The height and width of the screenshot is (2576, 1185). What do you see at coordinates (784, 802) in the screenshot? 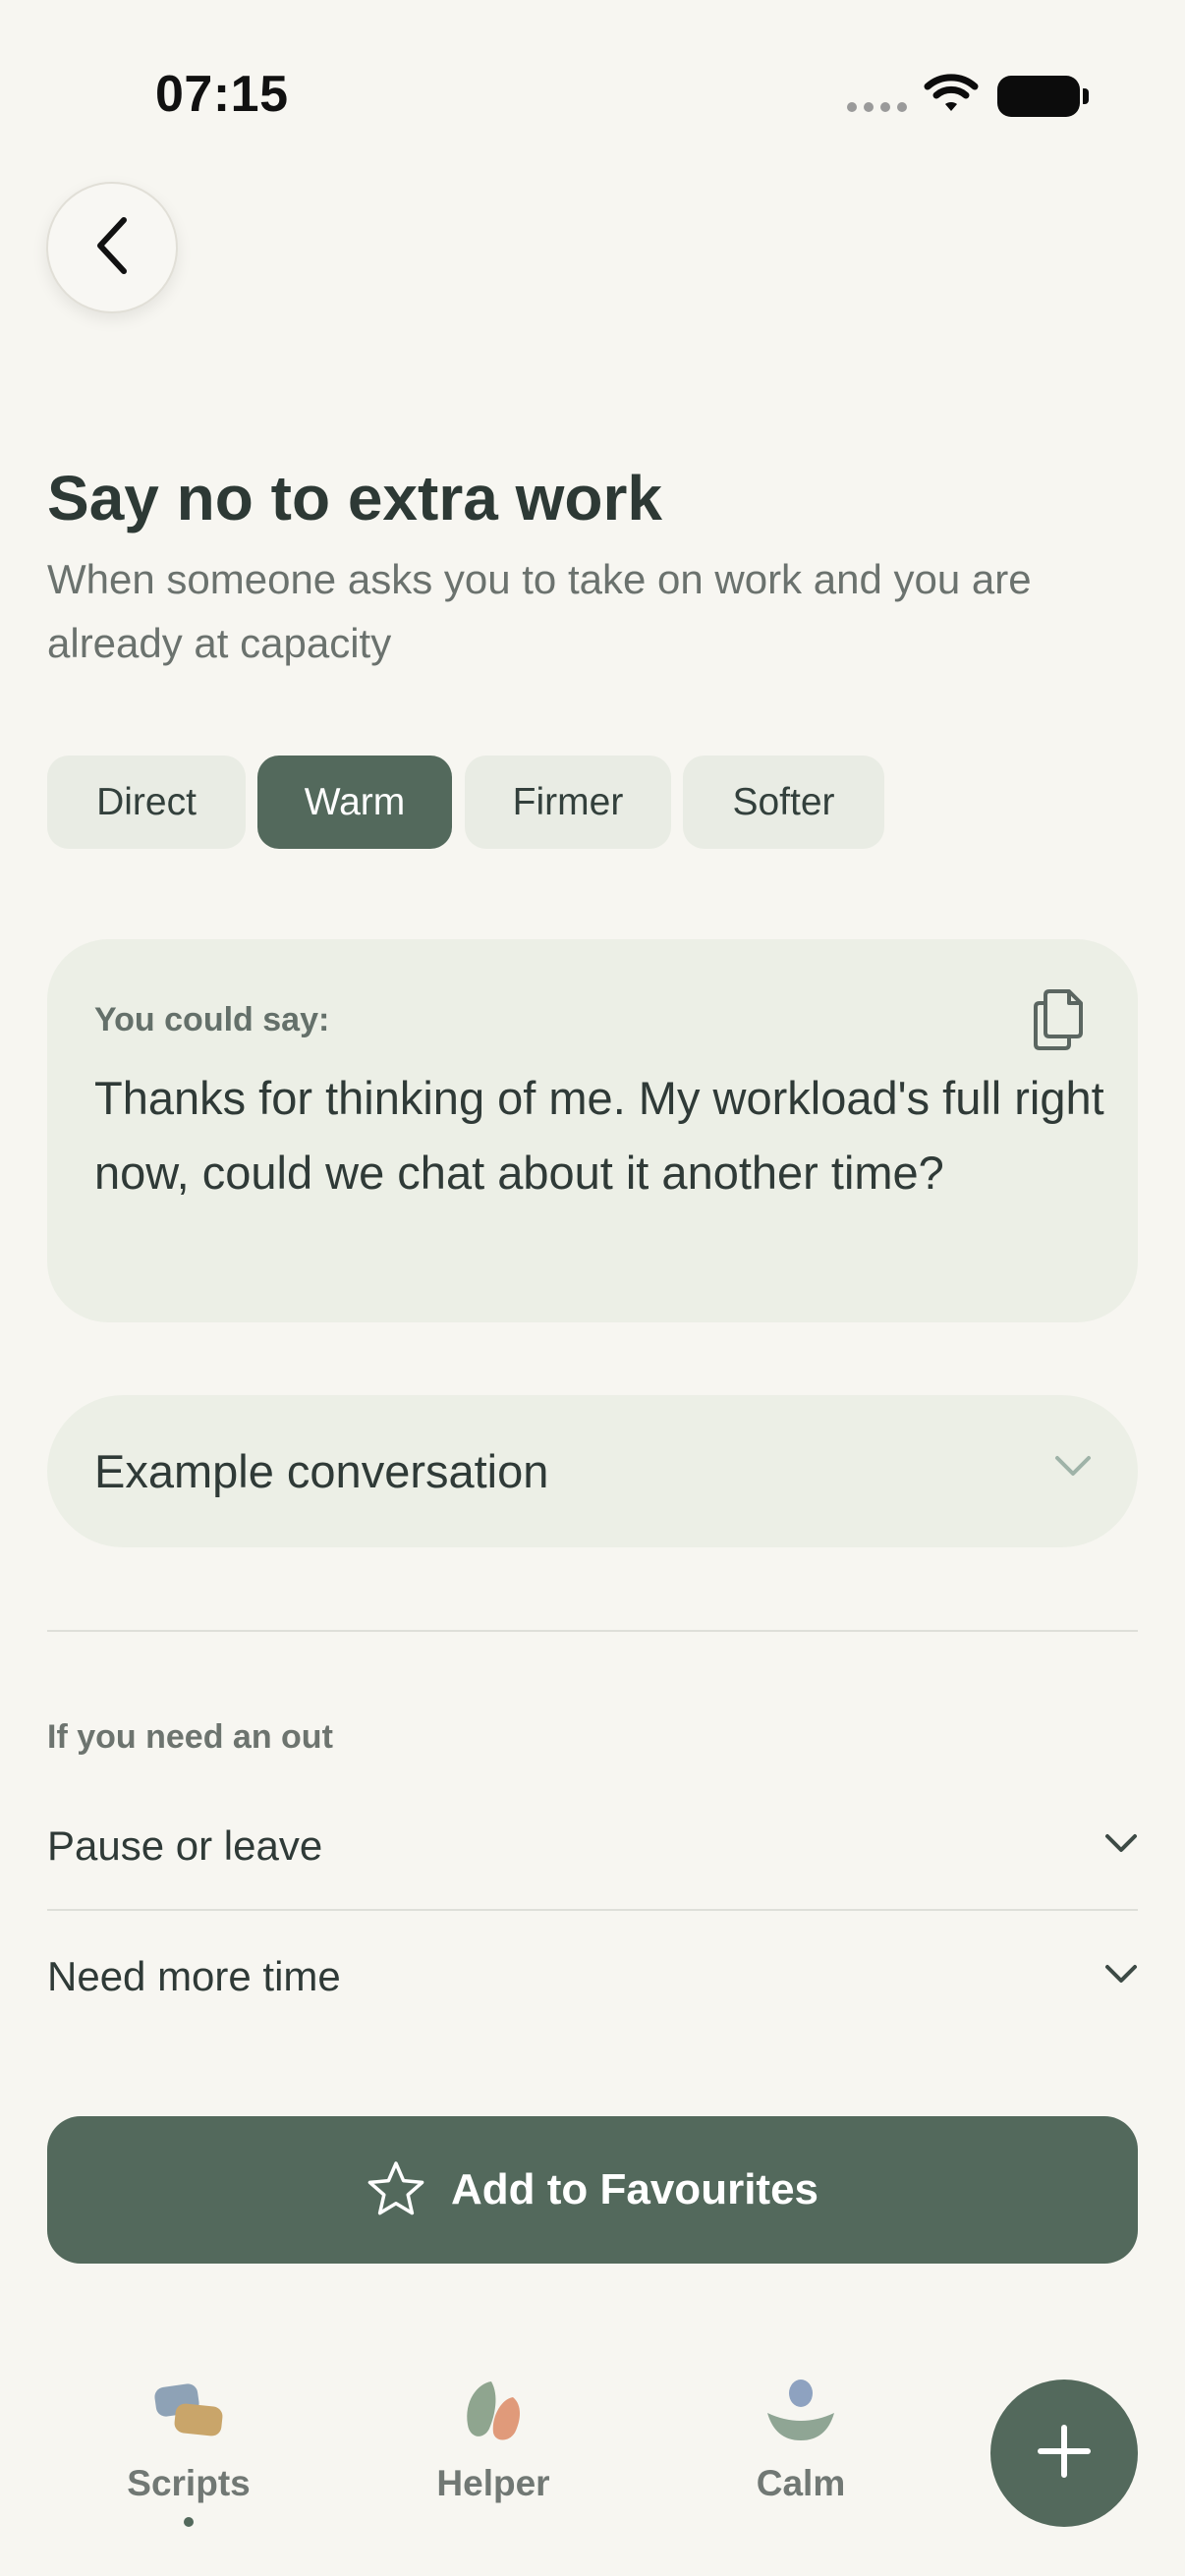
I see `tone-pill-softer: Softer` at bounding box center [784, 802].